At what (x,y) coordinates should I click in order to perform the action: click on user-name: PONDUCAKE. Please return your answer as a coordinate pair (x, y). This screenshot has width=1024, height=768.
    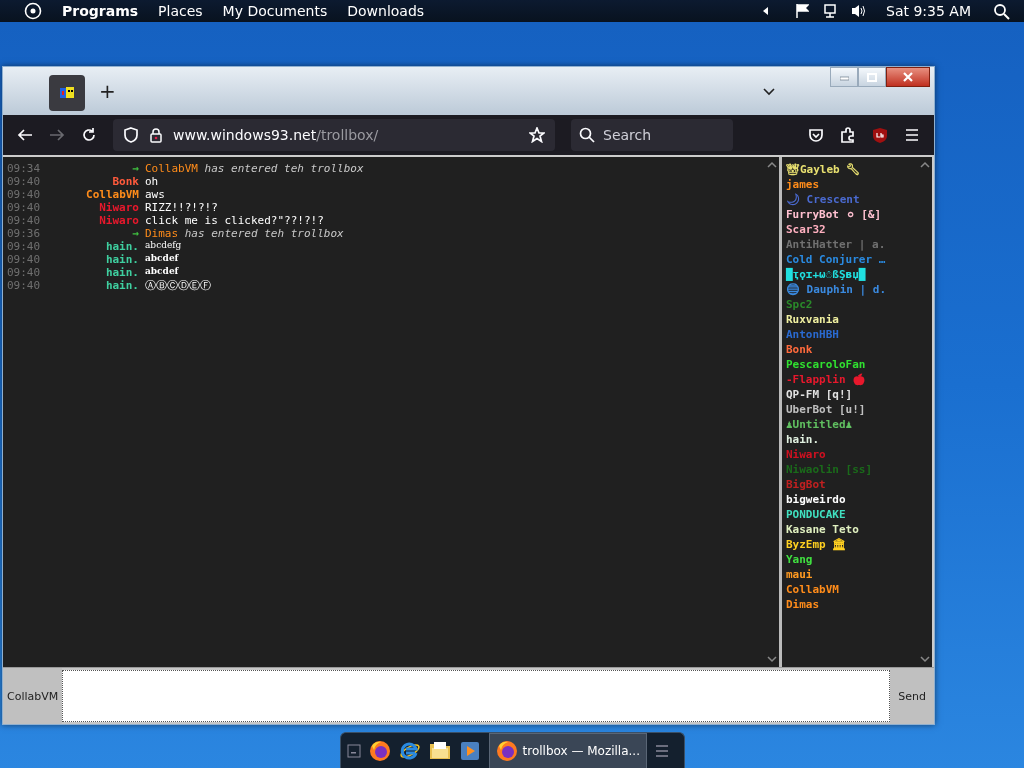
    Looking at the image, I should click on (816, 514).